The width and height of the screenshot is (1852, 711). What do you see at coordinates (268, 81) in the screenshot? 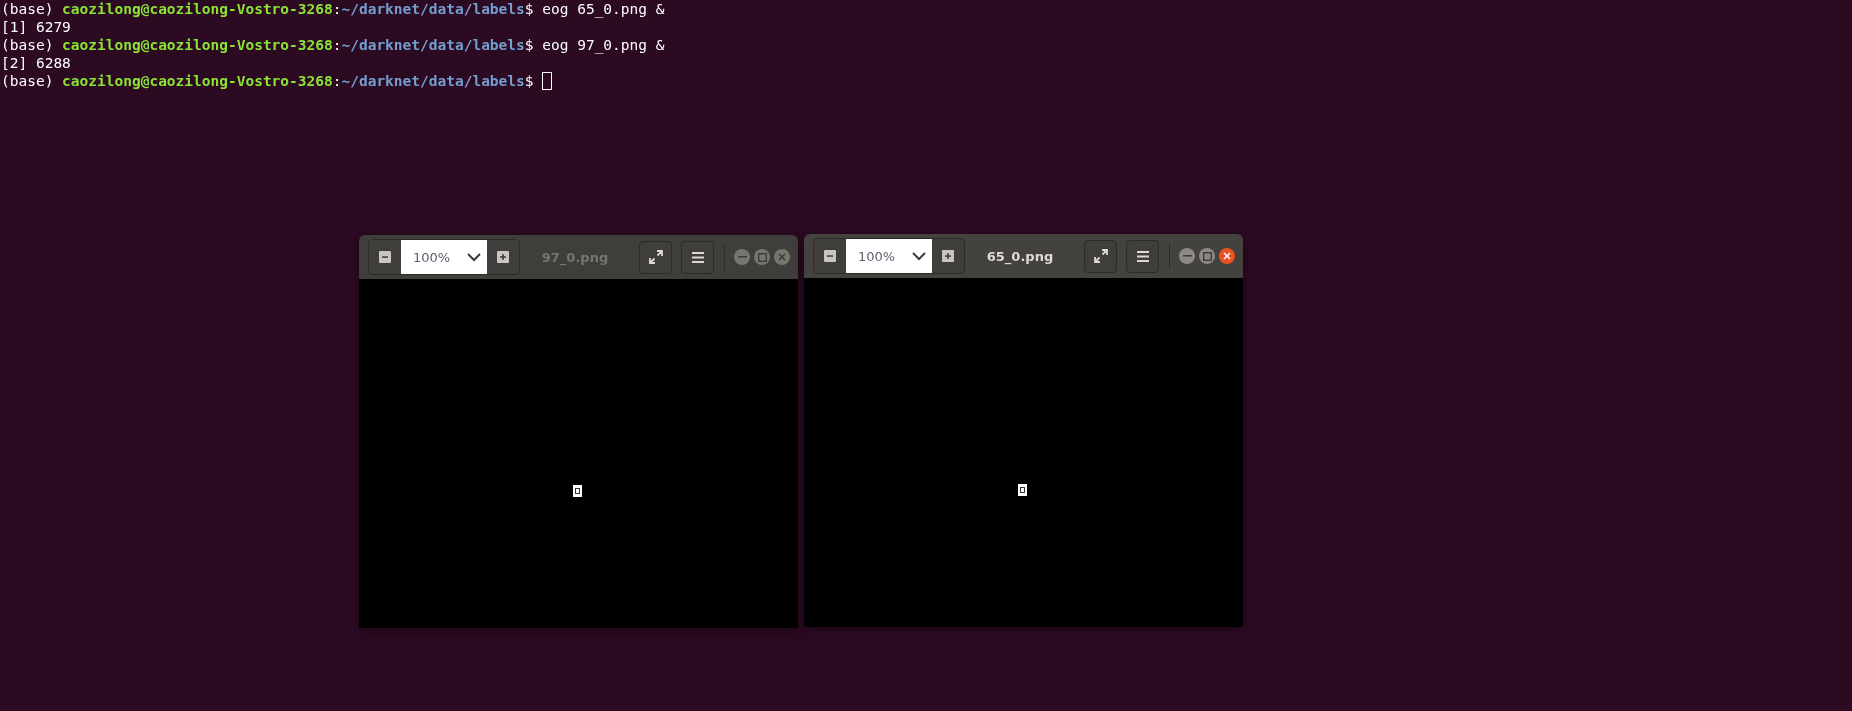
I see `terminal-line: (base) caozilong@caozilong-Vostro-3268:~/darknet/data/labels$` at bounding box center [268, 81].